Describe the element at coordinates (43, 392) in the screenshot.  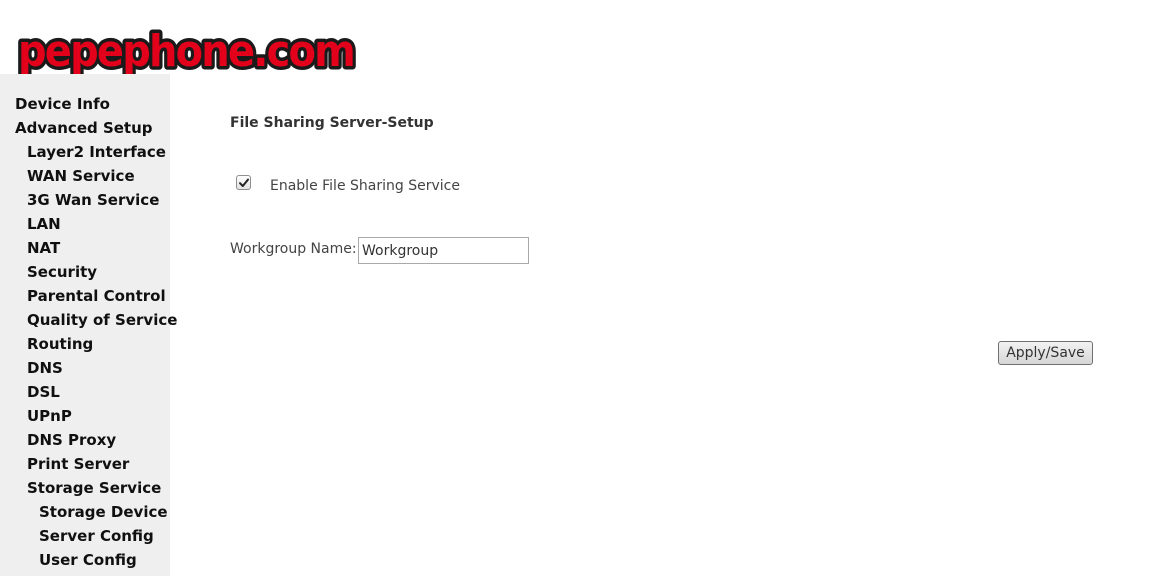
I see `sidebar-item-dsl: DSL` at that location.